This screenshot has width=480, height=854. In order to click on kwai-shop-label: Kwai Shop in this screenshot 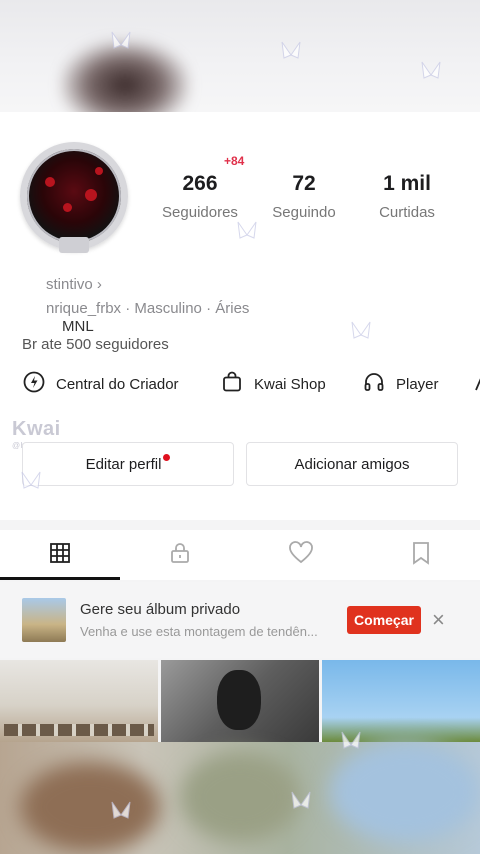, I will do `click(290, 384)`.